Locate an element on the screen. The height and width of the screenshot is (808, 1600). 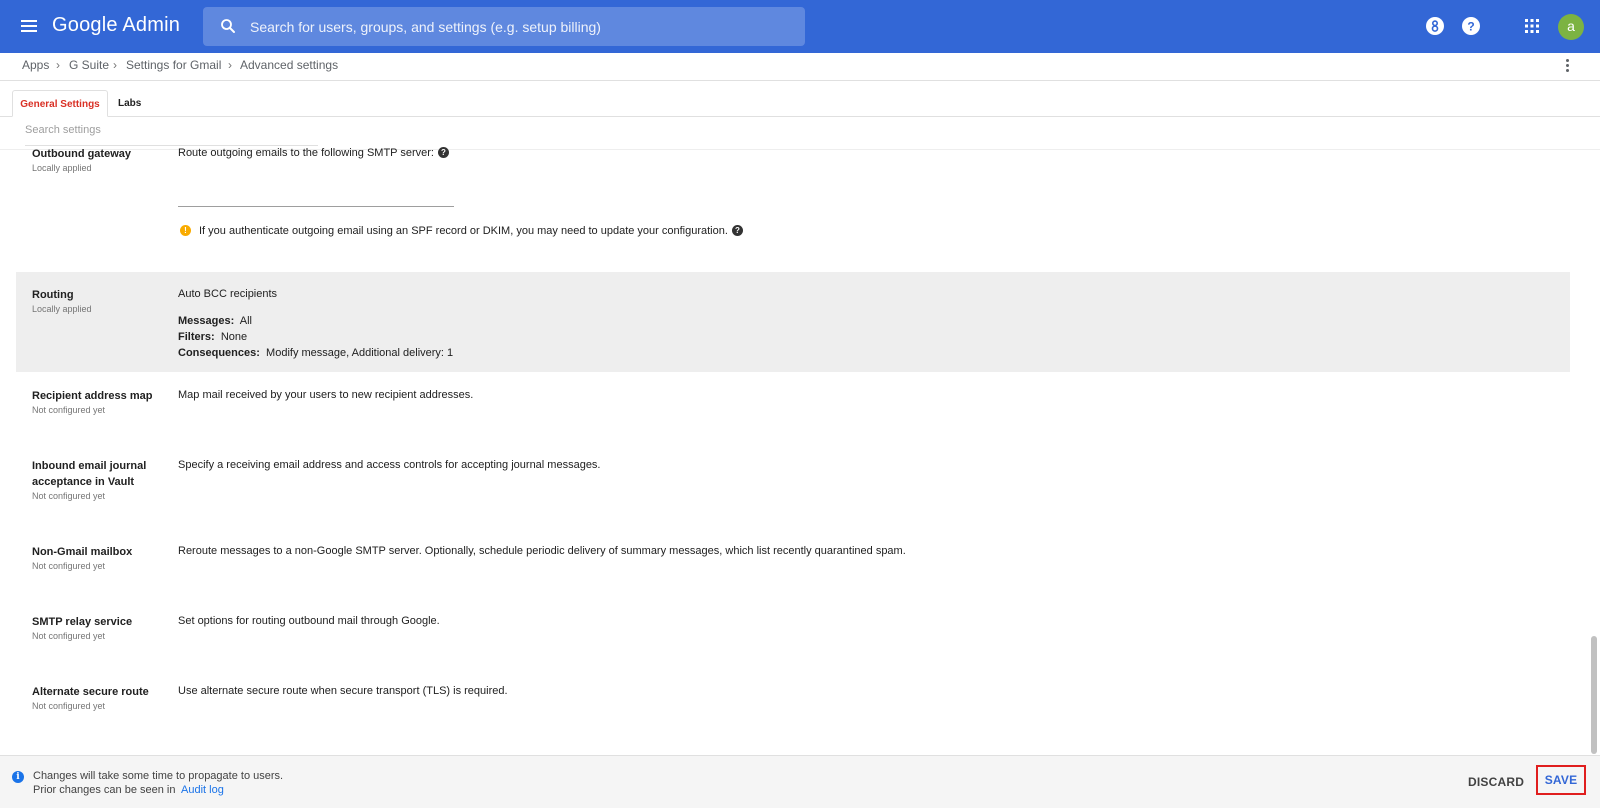
breadcrumb-gsuite: G Suite is located at coordinates (89, 65).